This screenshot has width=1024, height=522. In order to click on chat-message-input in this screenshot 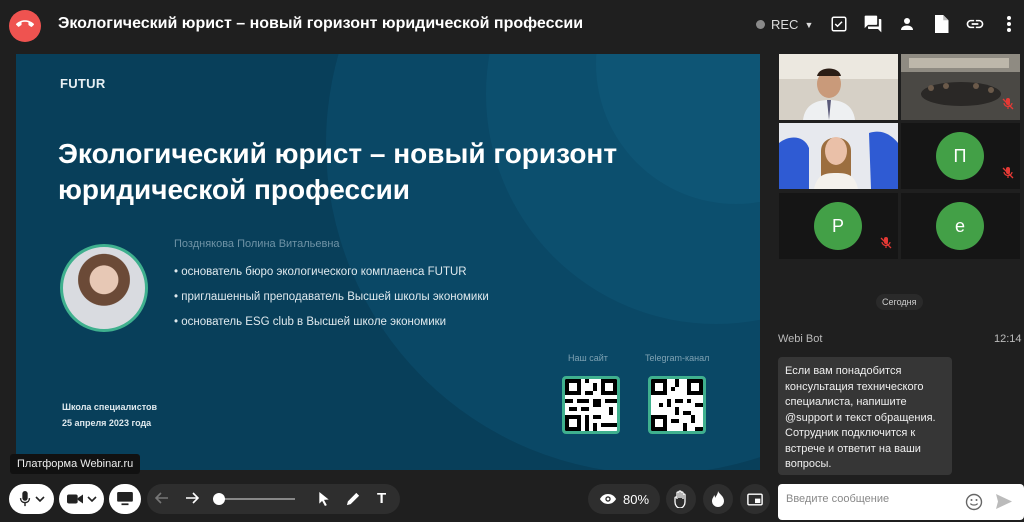, I will do `click(871, 499)`.